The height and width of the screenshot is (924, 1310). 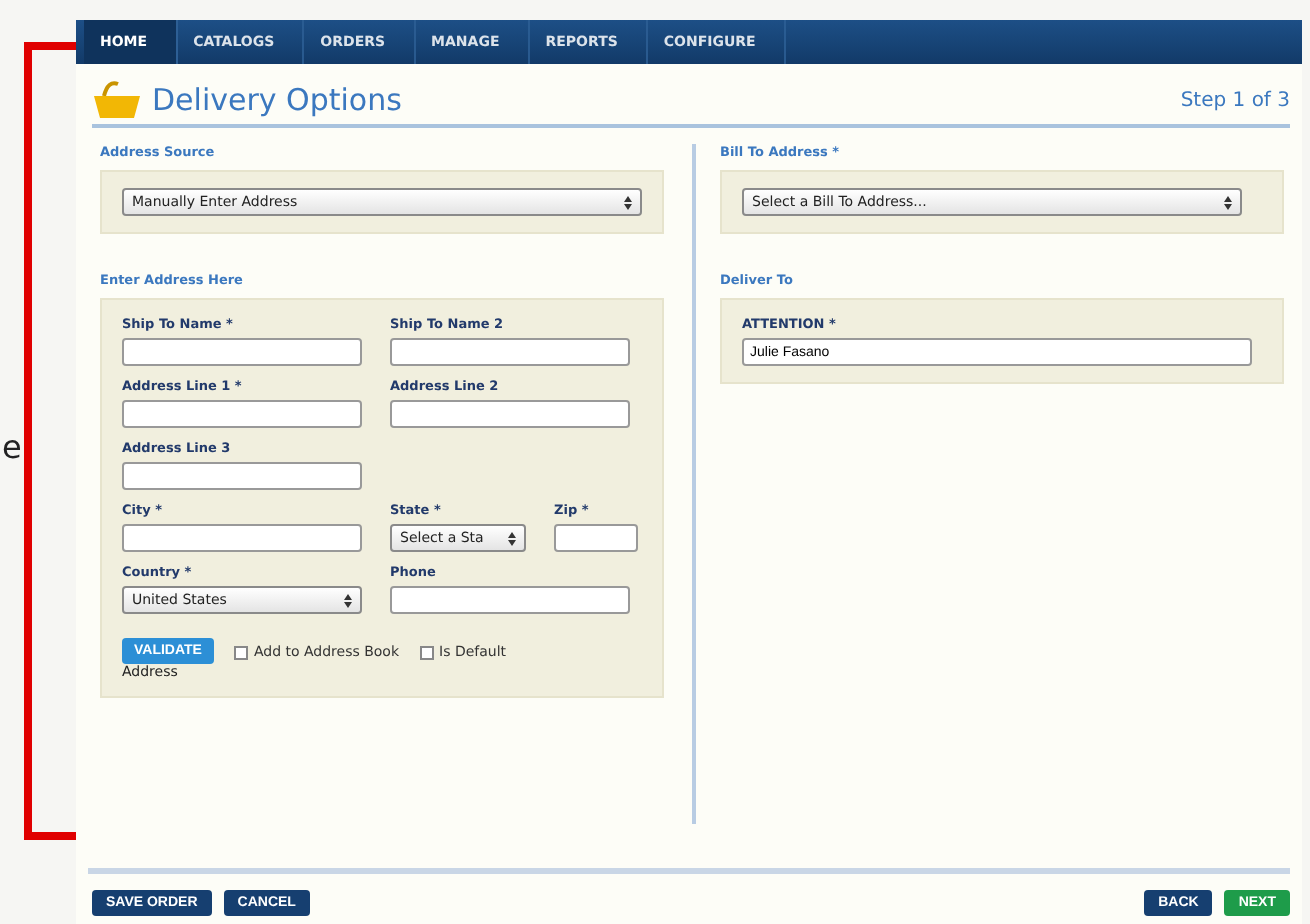 I want to click on basket-icon, so click(x=118, y=100).